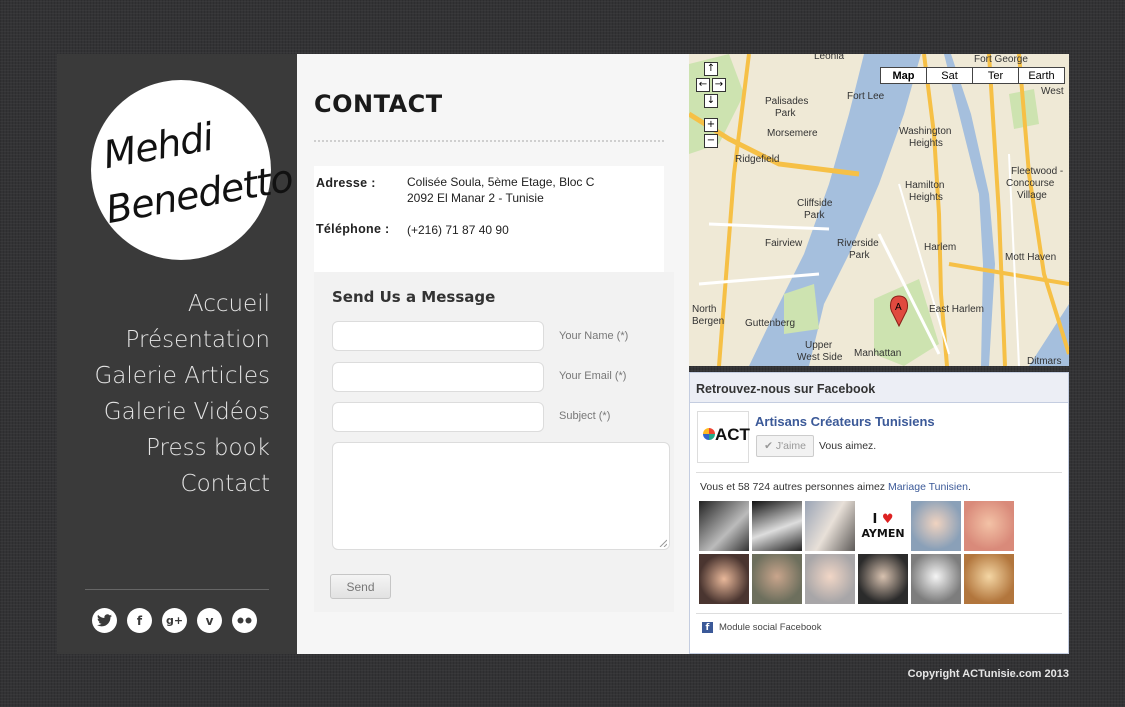 This screenshot has height=707, width=1125. Describe the element at coordinates (790, 446) in the screenshot. I see `like-label: J'aime` at that location.